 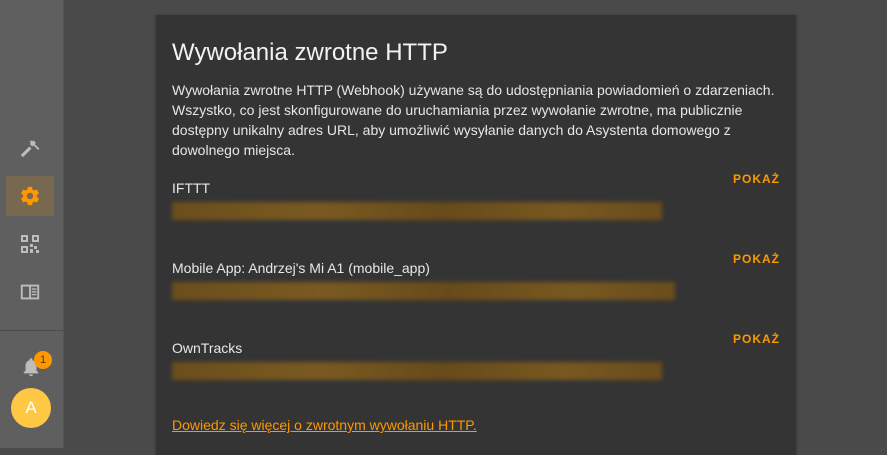 I want to click on book-open-icon, so click(x=30, y=292).